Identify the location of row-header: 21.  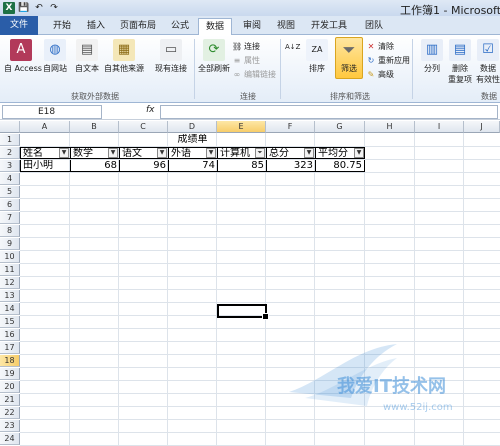
(10, 400).